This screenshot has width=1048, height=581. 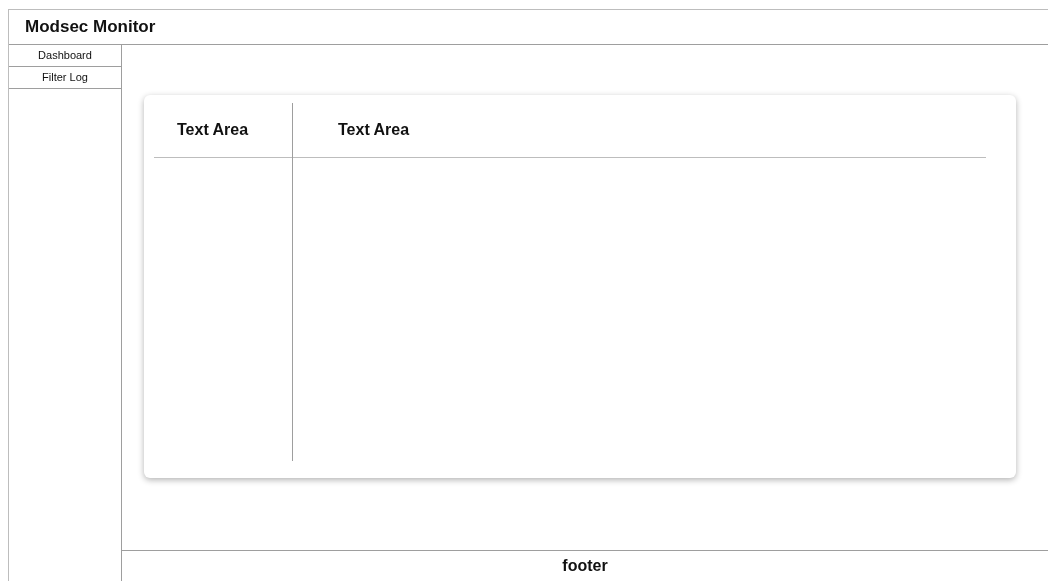 What do you see at coordinates (65, 78) in the screenshot?
I see `sidebar-item: Filter Log` at bounding box center [65, 78].